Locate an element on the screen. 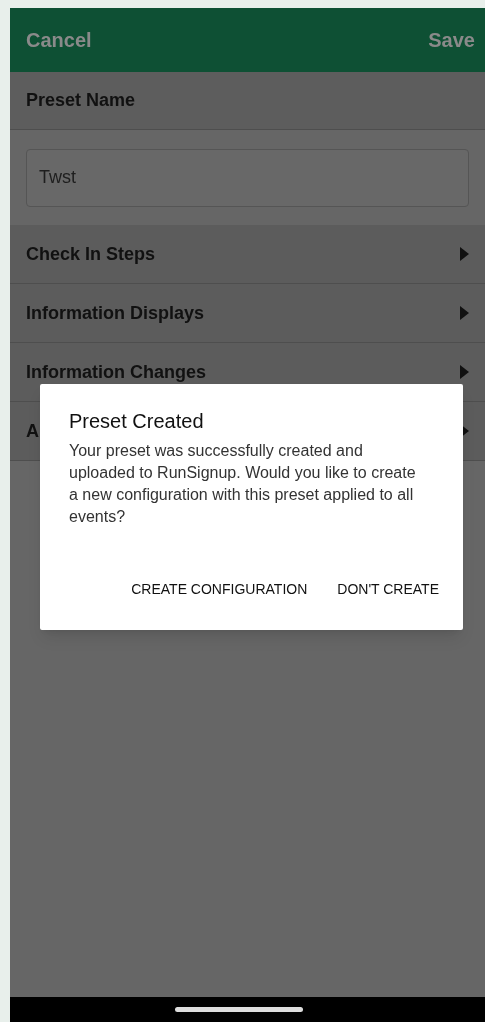 This screenshot has height=1022, width=485. section-row: Information Displays is located at coordinates (247, 313).